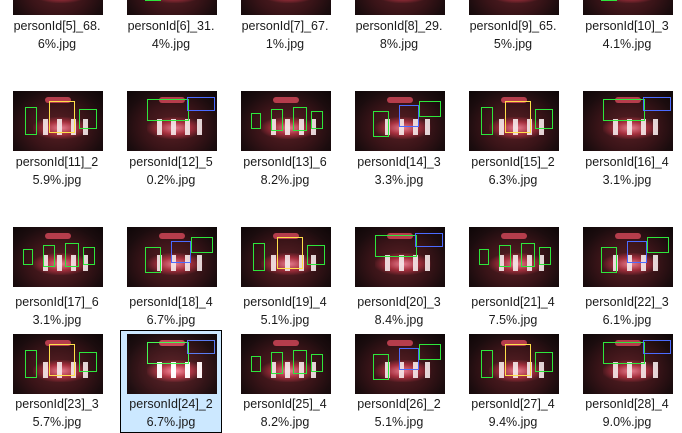 This screenshot has height=433, width=682. I want to click on file-name-line-2: 5.1%.jpg, so click(399, 422).